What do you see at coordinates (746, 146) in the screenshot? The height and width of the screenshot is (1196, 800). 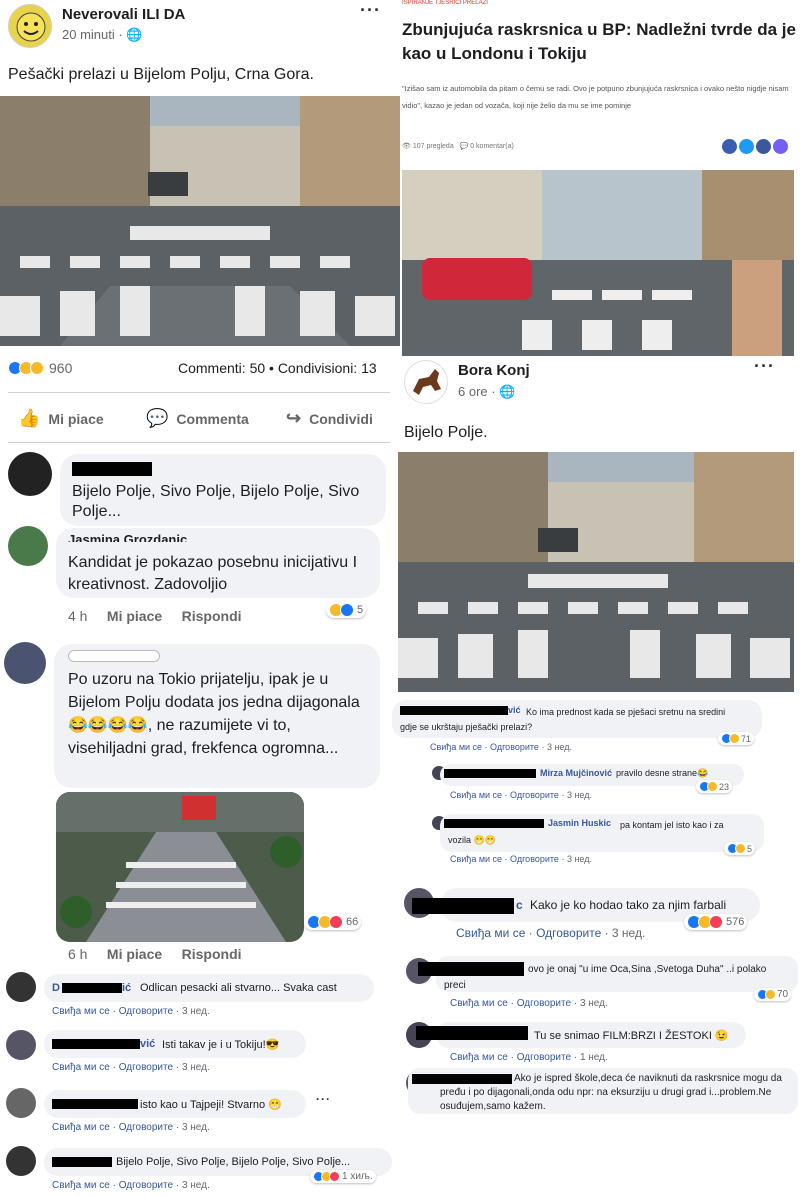 I see `twitter-icon` at bounding box center [746, 146].